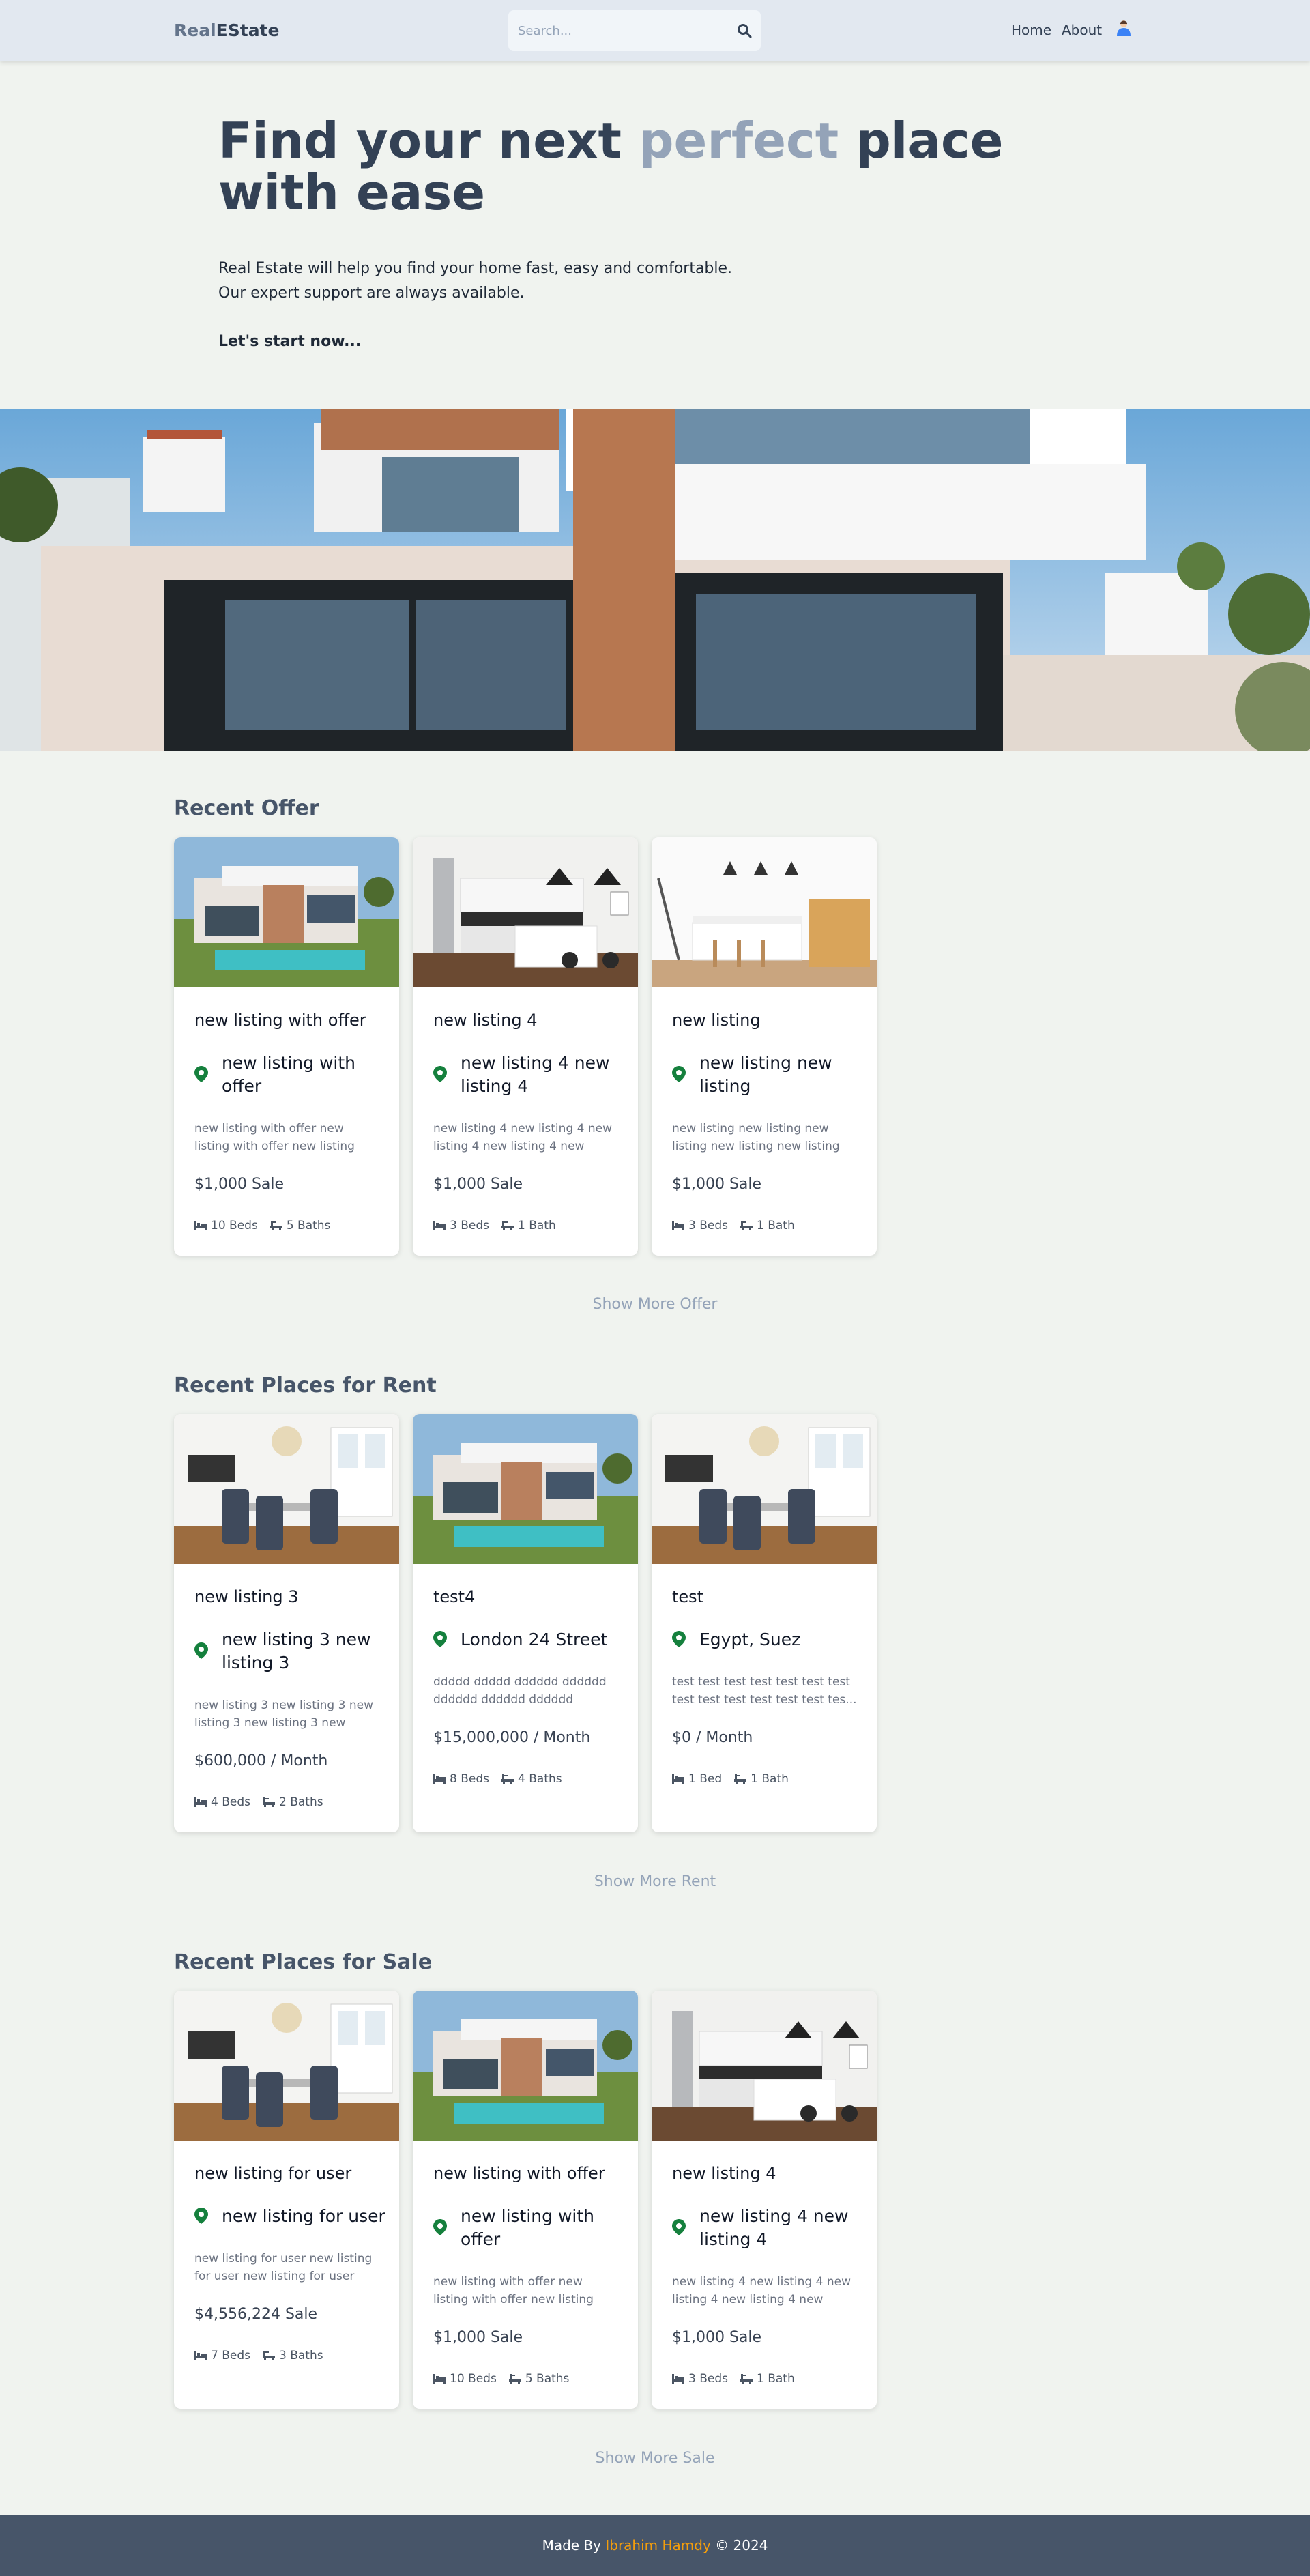 This screenshot has height=2576, width=1310. What do you see at coordinates (303, 2216) in the screenshot?
I see `listing-location-text: new listing for user` at bounding box center [303, 2216].